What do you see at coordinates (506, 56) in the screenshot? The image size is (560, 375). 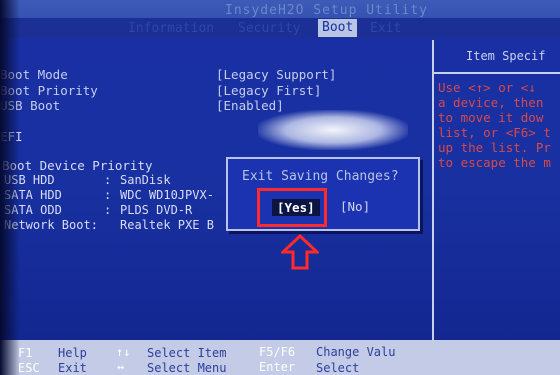 I see `item-help-title: Item Specif` at bounding box center [506, 56].